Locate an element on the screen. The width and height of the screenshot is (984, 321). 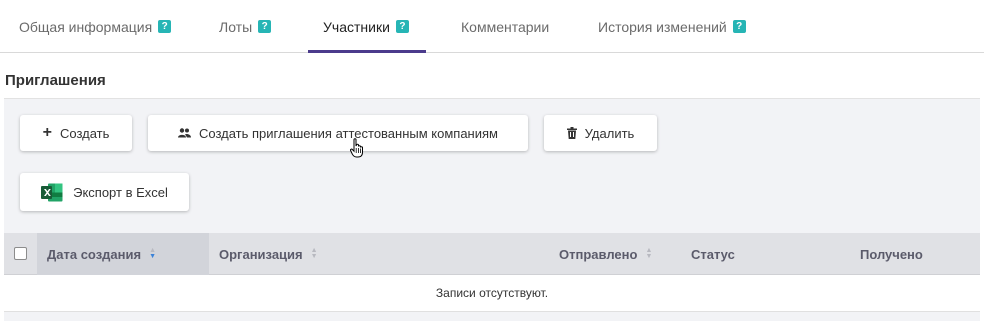
tab-lots: Лоты ? is located at coordinates (245, 26).